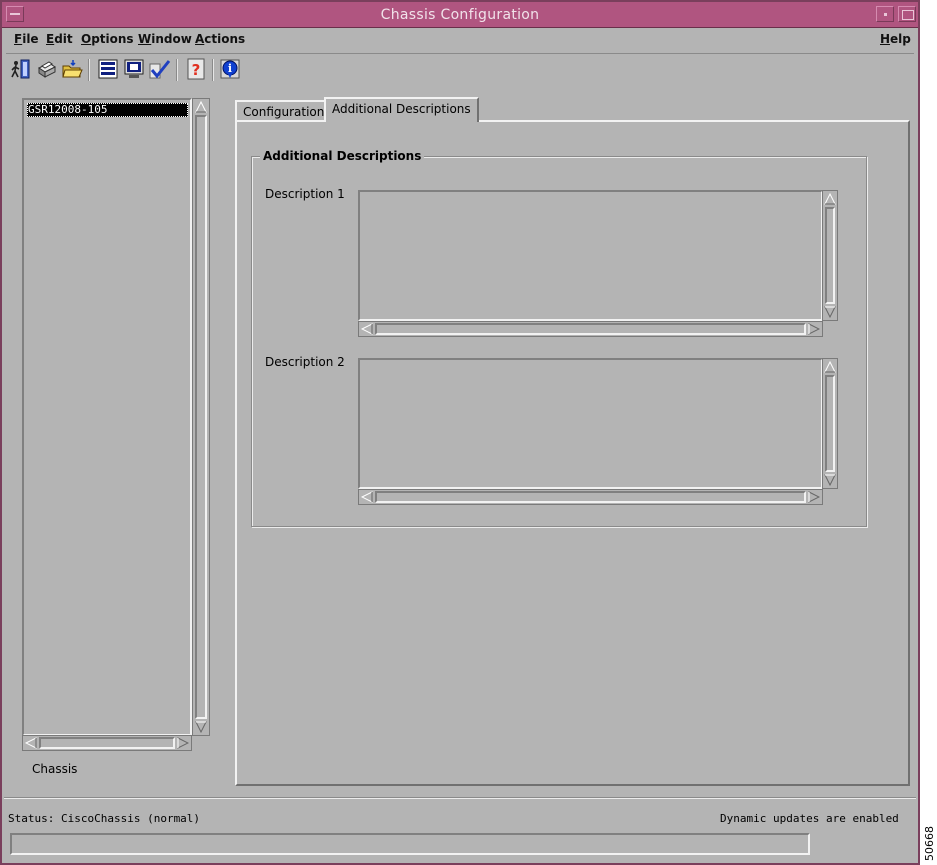 This screenshot has height=865, width=937. I want to click on exit-icon, so click(20, 69).